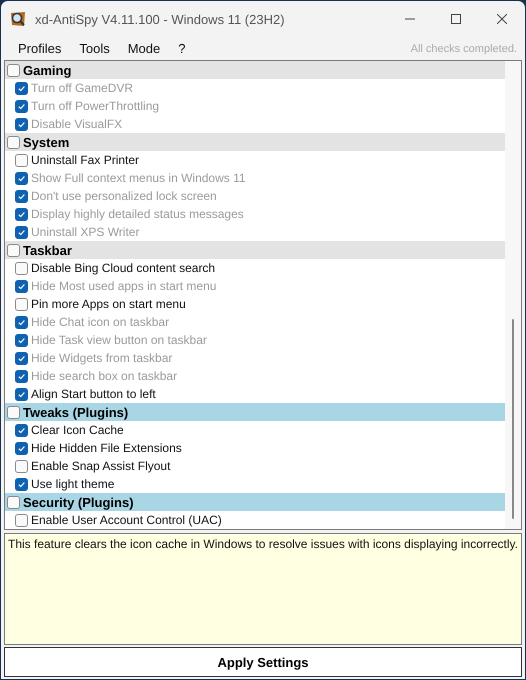 This screenshot has width=526, height=680. What do you see at coordinates (101, 358) in the screenshot?
I see `setting-label: Hide Widgets from taskbar` at bounding box center [101, 358].